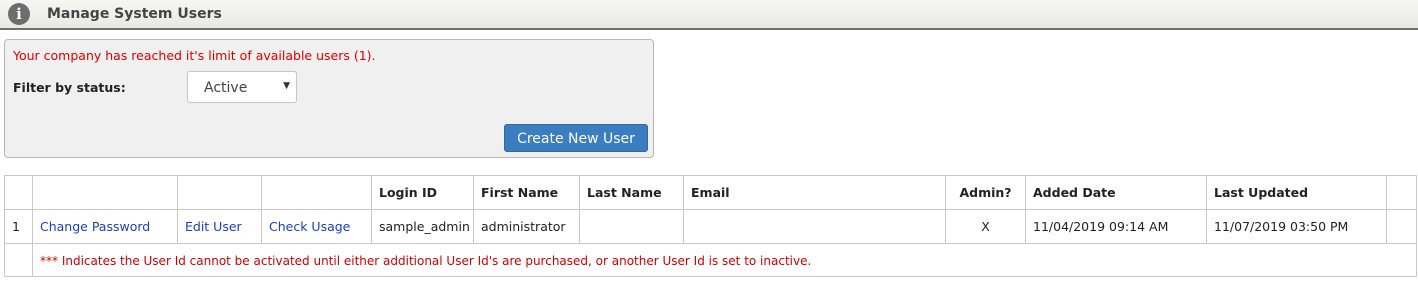 The height and width of the screenshot is (289, 1418). What do you see at coordinates (134, 14) in the screenshot?
I see `page-title: Manage System Users` at bounding box center [134, 14].